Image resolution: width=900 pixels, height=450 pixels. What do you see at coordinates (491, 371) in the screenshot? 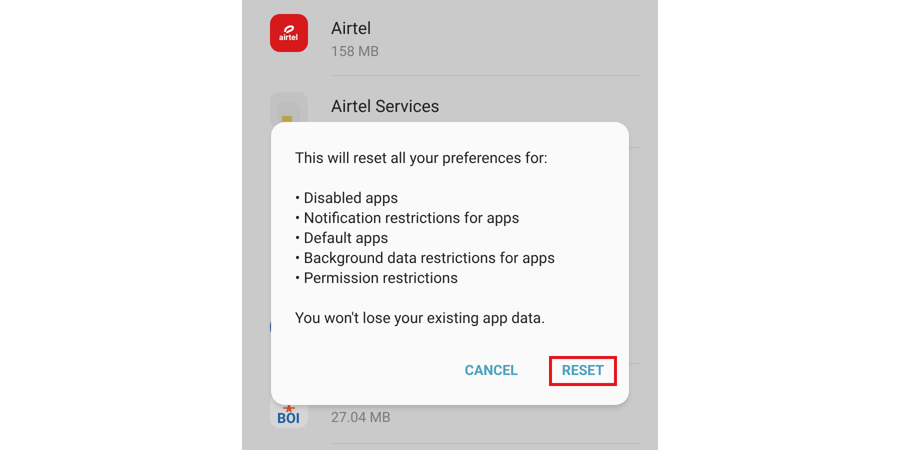
I see `cancel-button: CANCEL` at bounding box center [491, 371].